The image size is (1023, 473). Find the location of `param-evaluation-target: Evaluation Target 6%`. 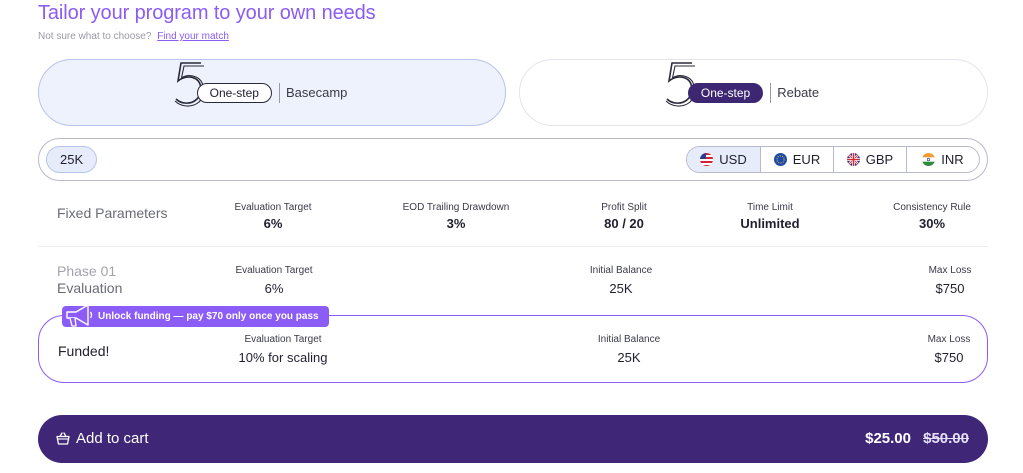

param-evaluation-target: Evaluation Target 6% is located at coordinates (272, 216).